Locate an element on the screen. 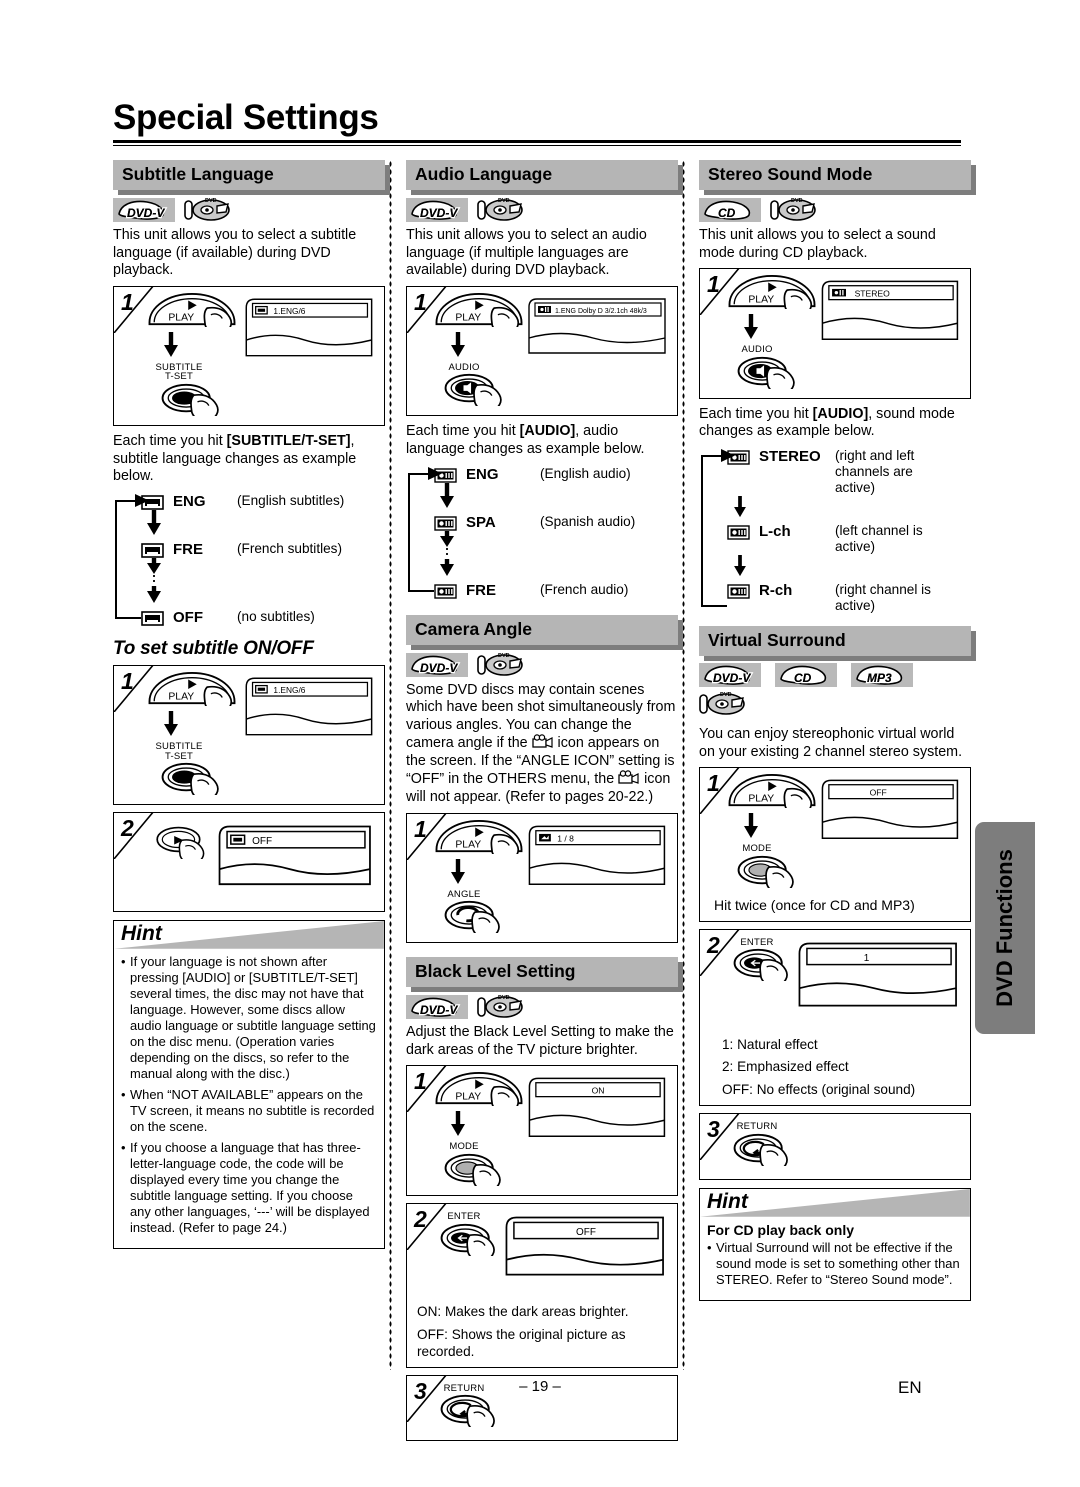  hint-title: Hint is located at coordinates (141, 933).